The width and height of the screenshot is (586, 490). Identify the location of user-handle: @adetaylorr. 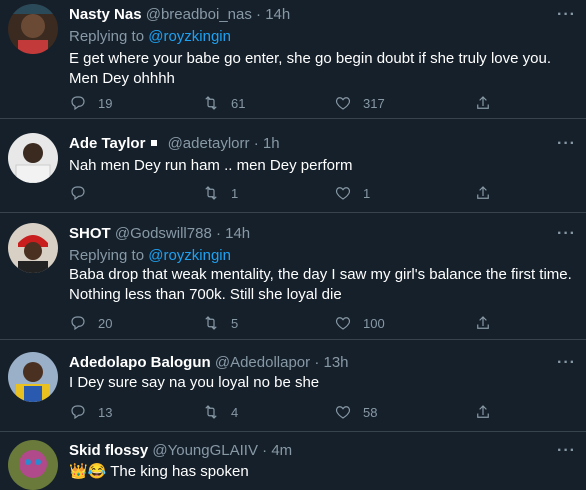
(209, 143).